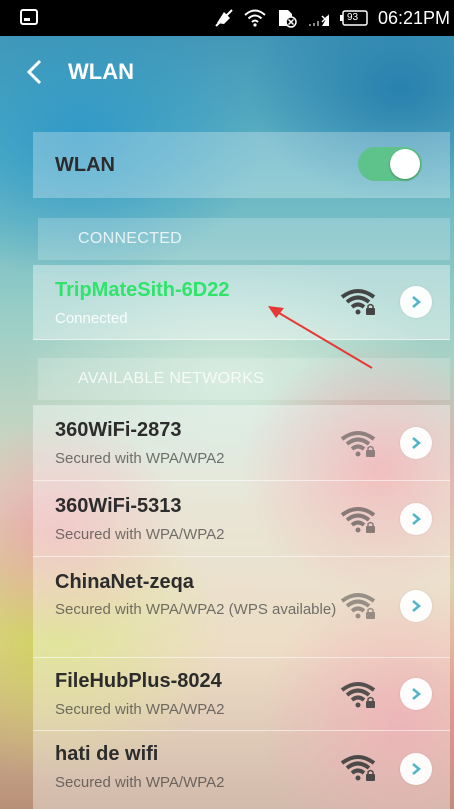  I want to click on page-title: WLAN, so click(101, 71).